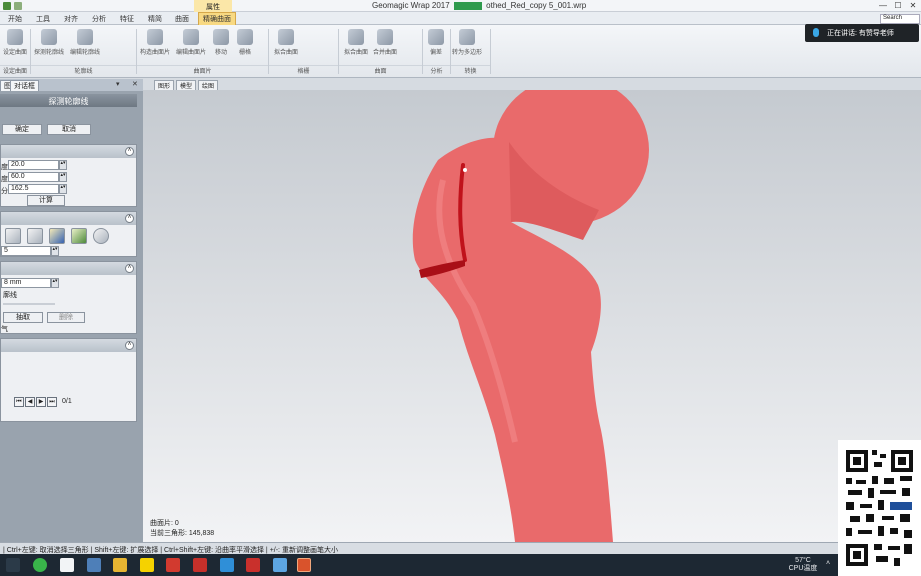 The image size is (921, 576). What do you see at coordinates (900, 19) in the screenshot?
I see `search-input: Search` at bounding box center [900, 19].